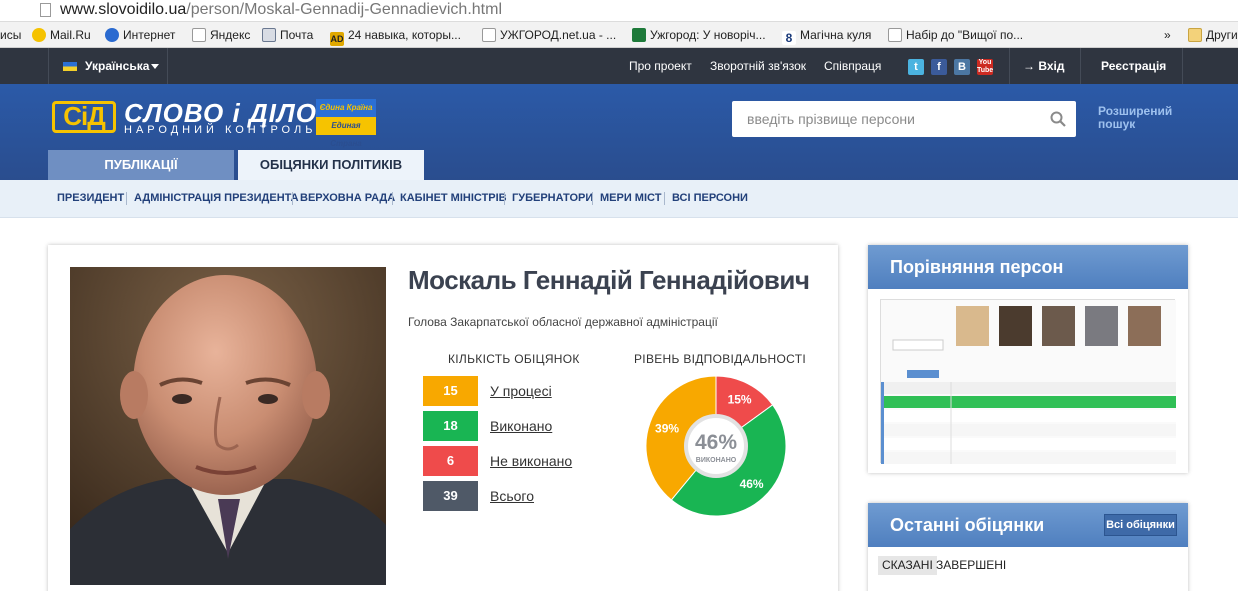  What do you see at coordinates (287, 35) in the screenshot?
I see `bookmark-item: Почта` at bounding box center [287, 35].